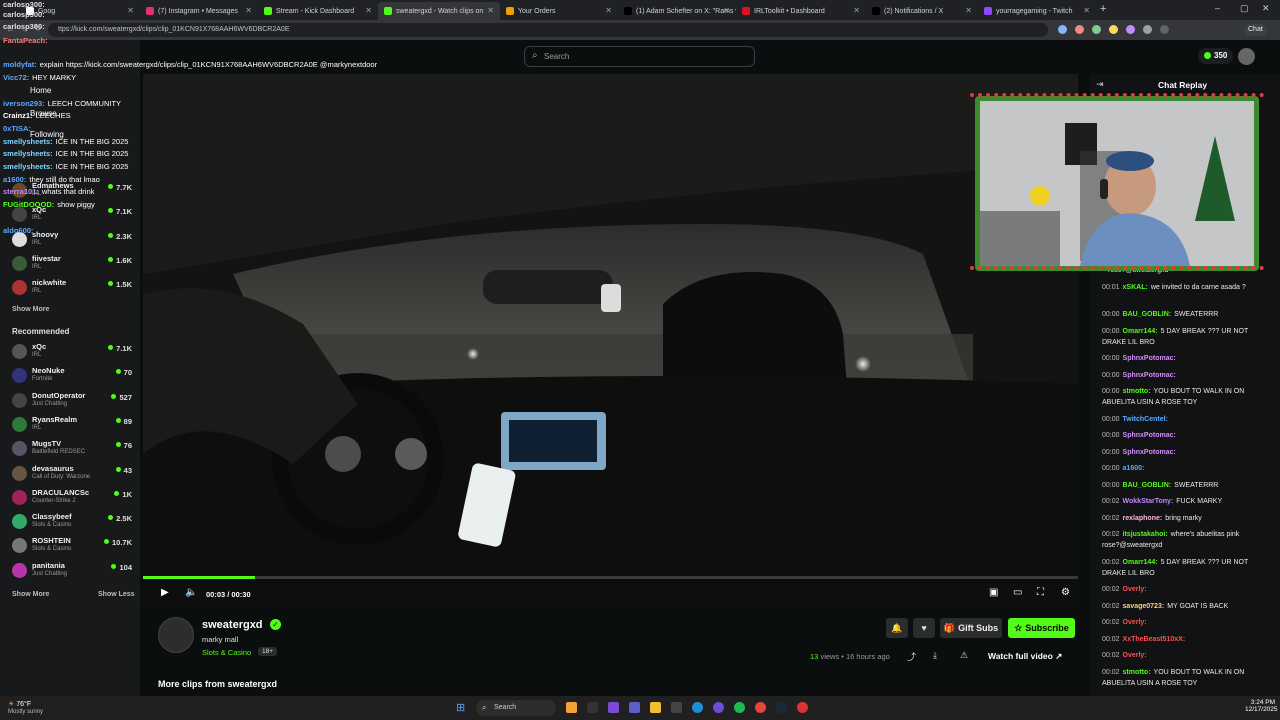  Describe the element at coordinates (1017, 592) in the screenshot. I see `theater-mode-icon: ▭` at that location.